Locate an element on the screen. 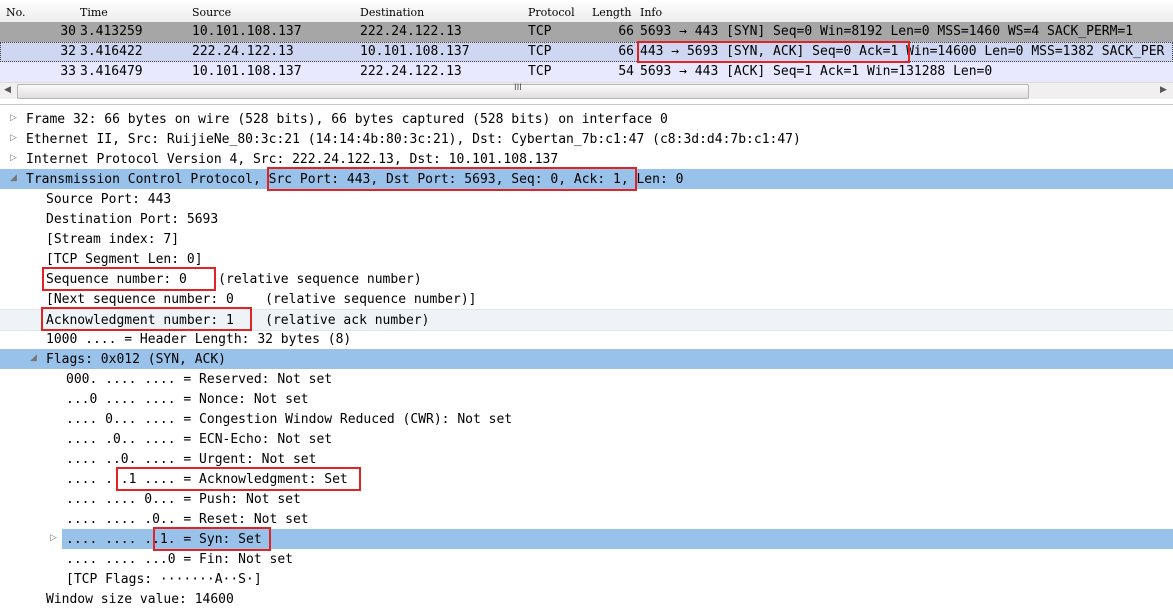  tree-item-label: .... .... 0... = Push: Not set is located at coordinates (183, 499).